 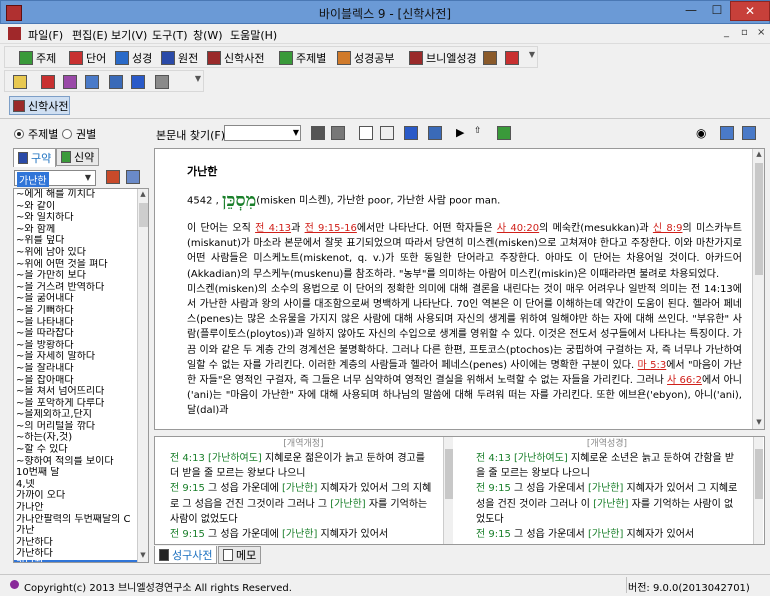 What do you see at coordinates (170, 35) in the screenshot?
I see `menu-tools: 도구(T)` at bounding box center [170, 35].